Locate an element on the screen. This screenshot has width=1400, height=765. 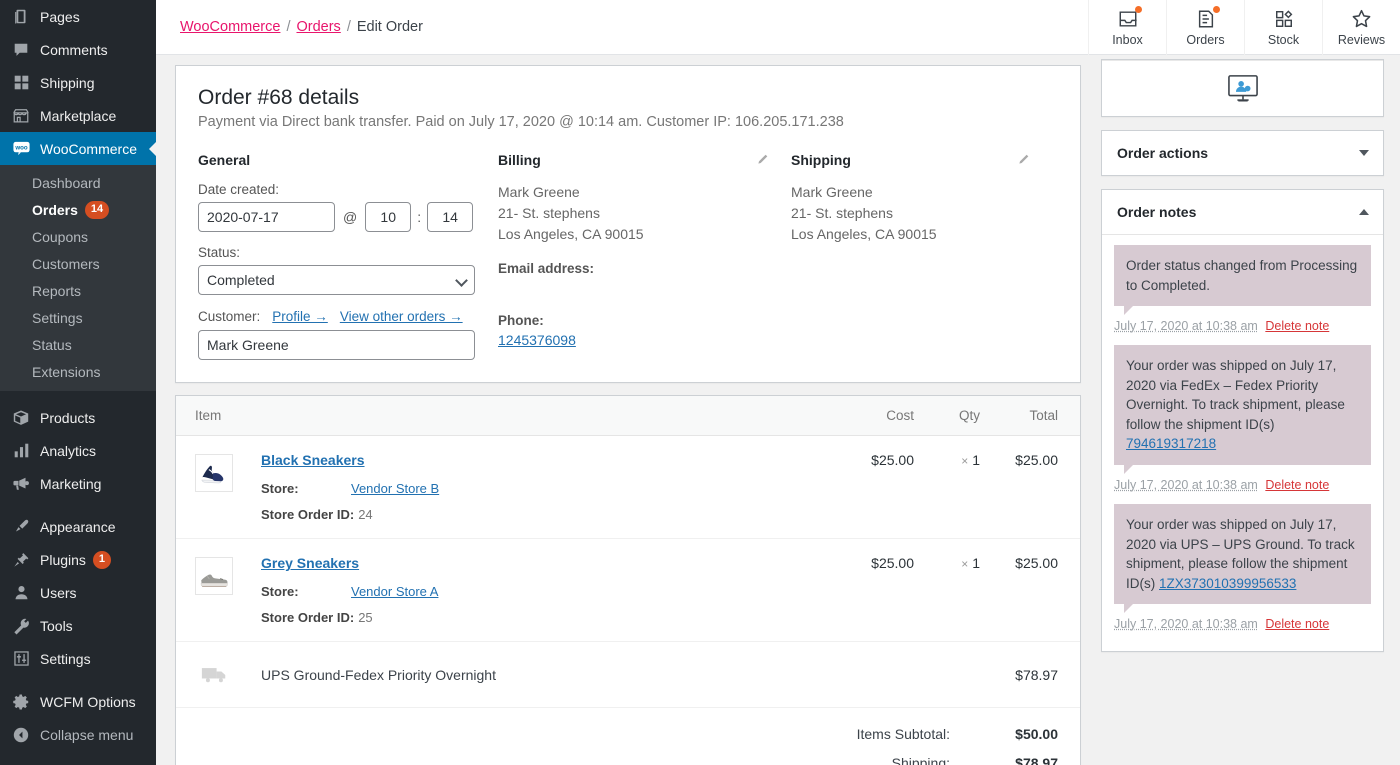
users-icon is located at coordinates (21, 593).